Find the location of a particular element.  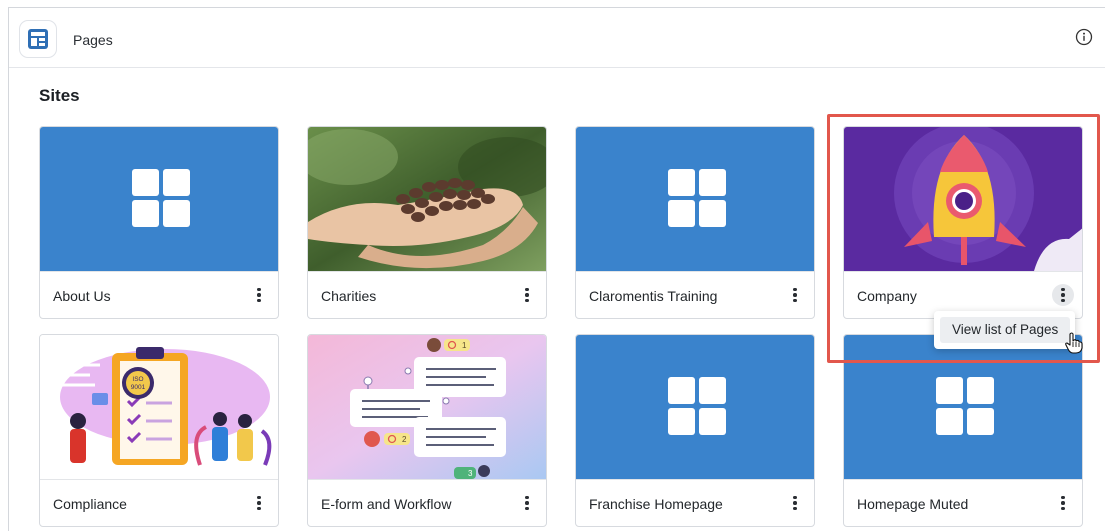

hand-cursor-icon is located at coordinates (1074, 343).